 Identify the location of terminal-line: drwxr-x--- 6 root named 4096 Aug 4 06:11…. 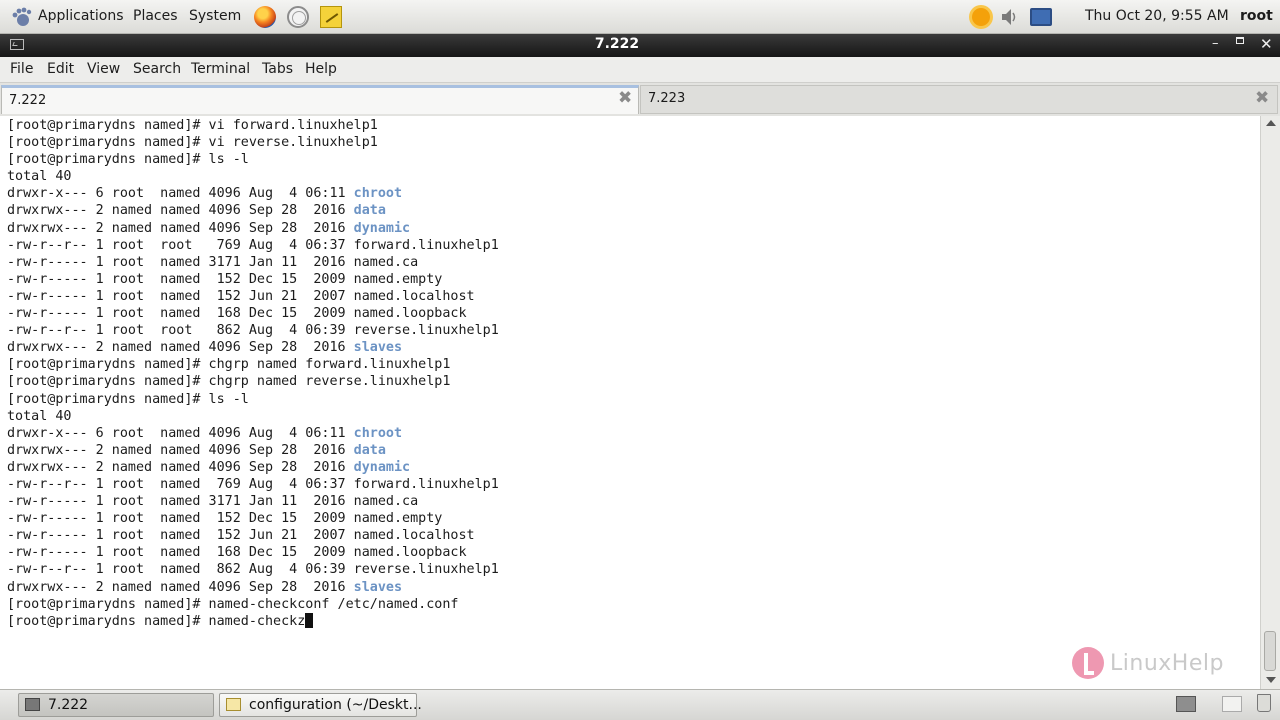
(204, 193).